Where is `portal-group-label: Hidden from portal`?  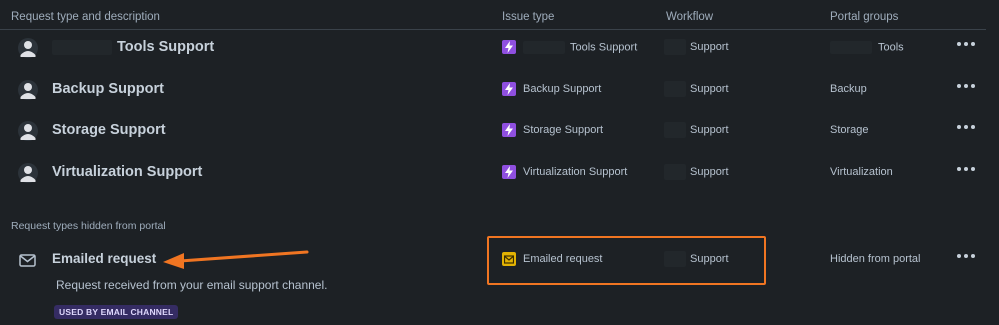 portal-group-label: Hidden from portal is located at coordinates (875, 259).